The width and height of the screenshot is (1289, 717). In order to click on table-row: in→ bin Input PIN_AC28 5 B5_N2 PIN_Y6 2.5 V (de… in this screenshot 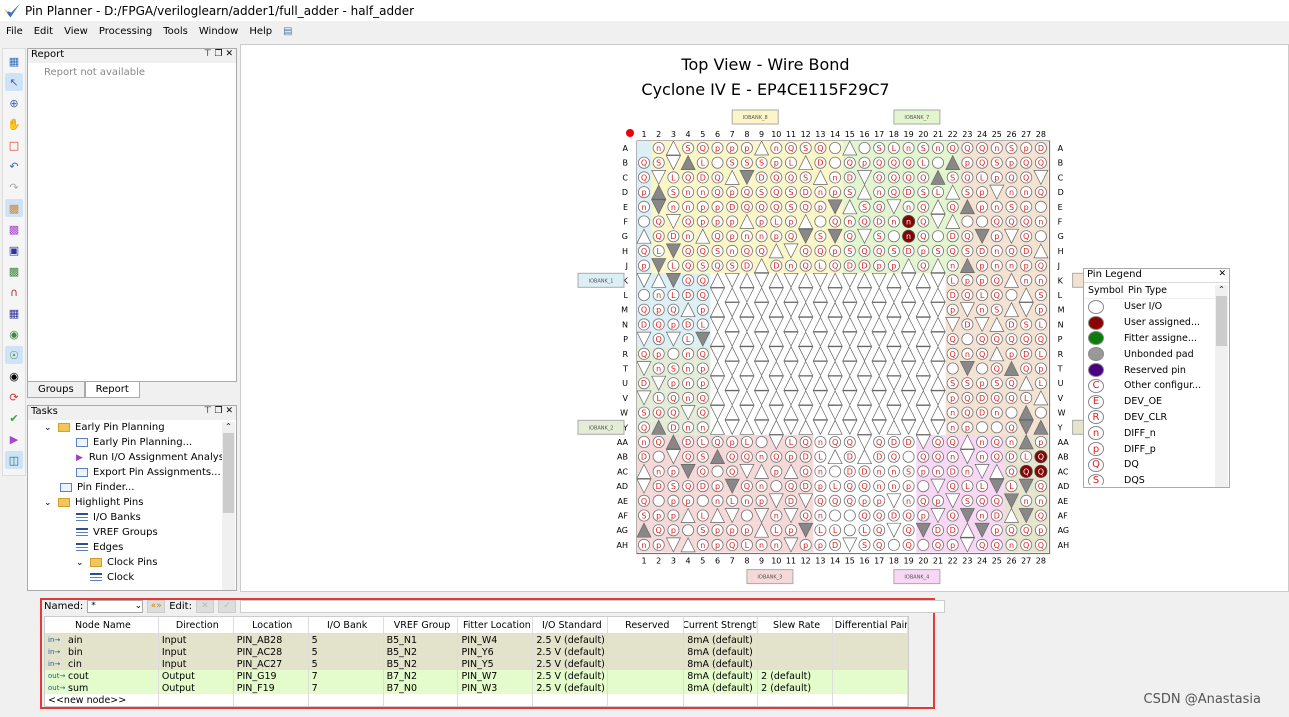, I will do `click(476, 652)`.